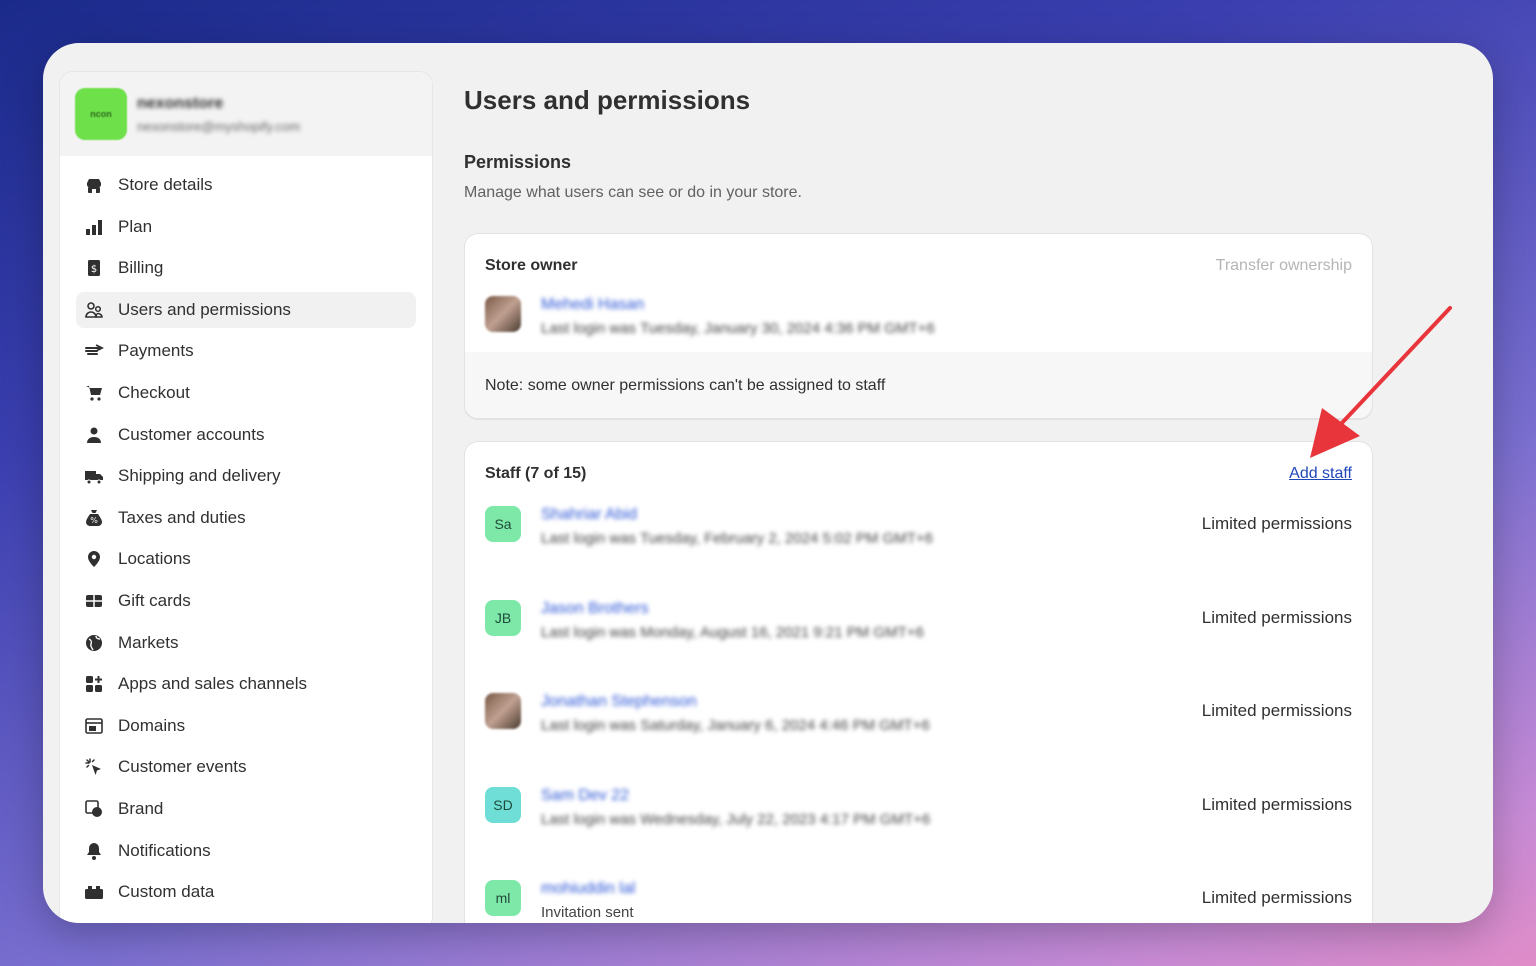  What do you see at coordinates (1320, 474) in the screenshot?
I see `add-staff-button: Add staff` at bounding box center [1320, 474].